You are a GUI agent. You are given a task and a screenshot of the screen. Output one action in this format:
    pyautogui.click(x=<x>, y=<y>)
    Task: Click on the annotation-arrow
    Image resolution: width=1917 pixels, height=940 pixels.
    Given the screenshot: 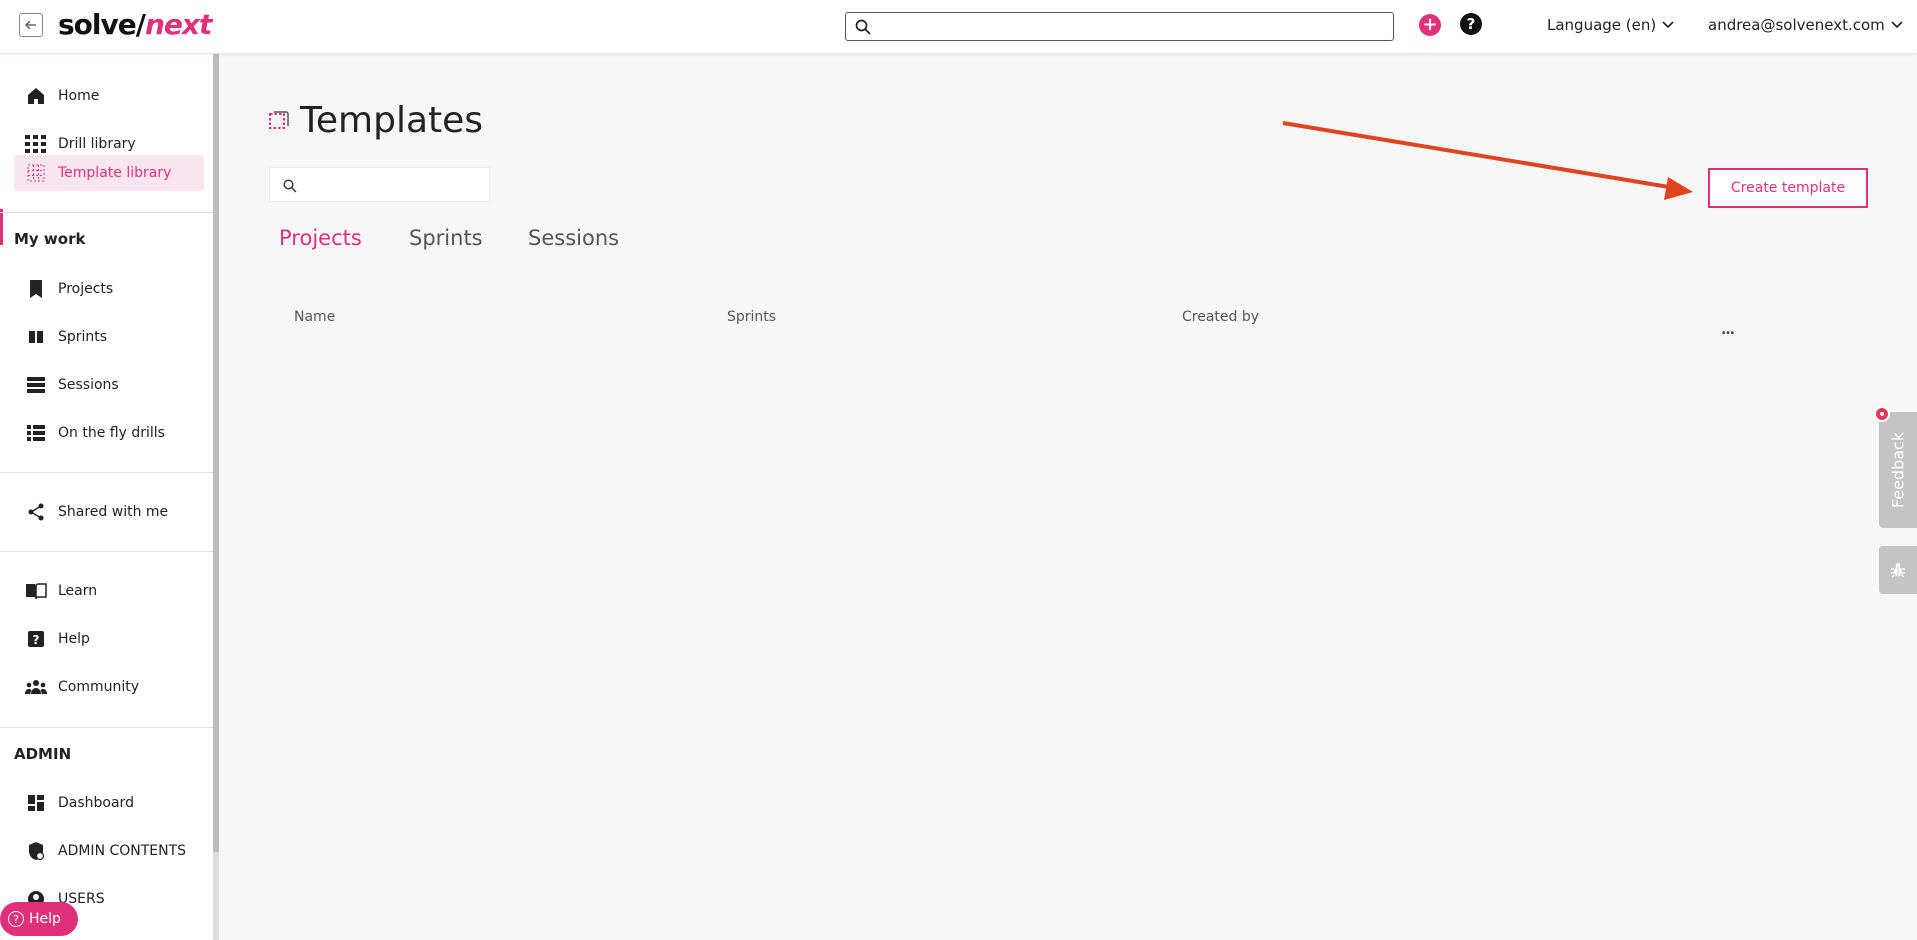 What is the action you would take?
    pyautogui.click(x=1487, y=160)
    